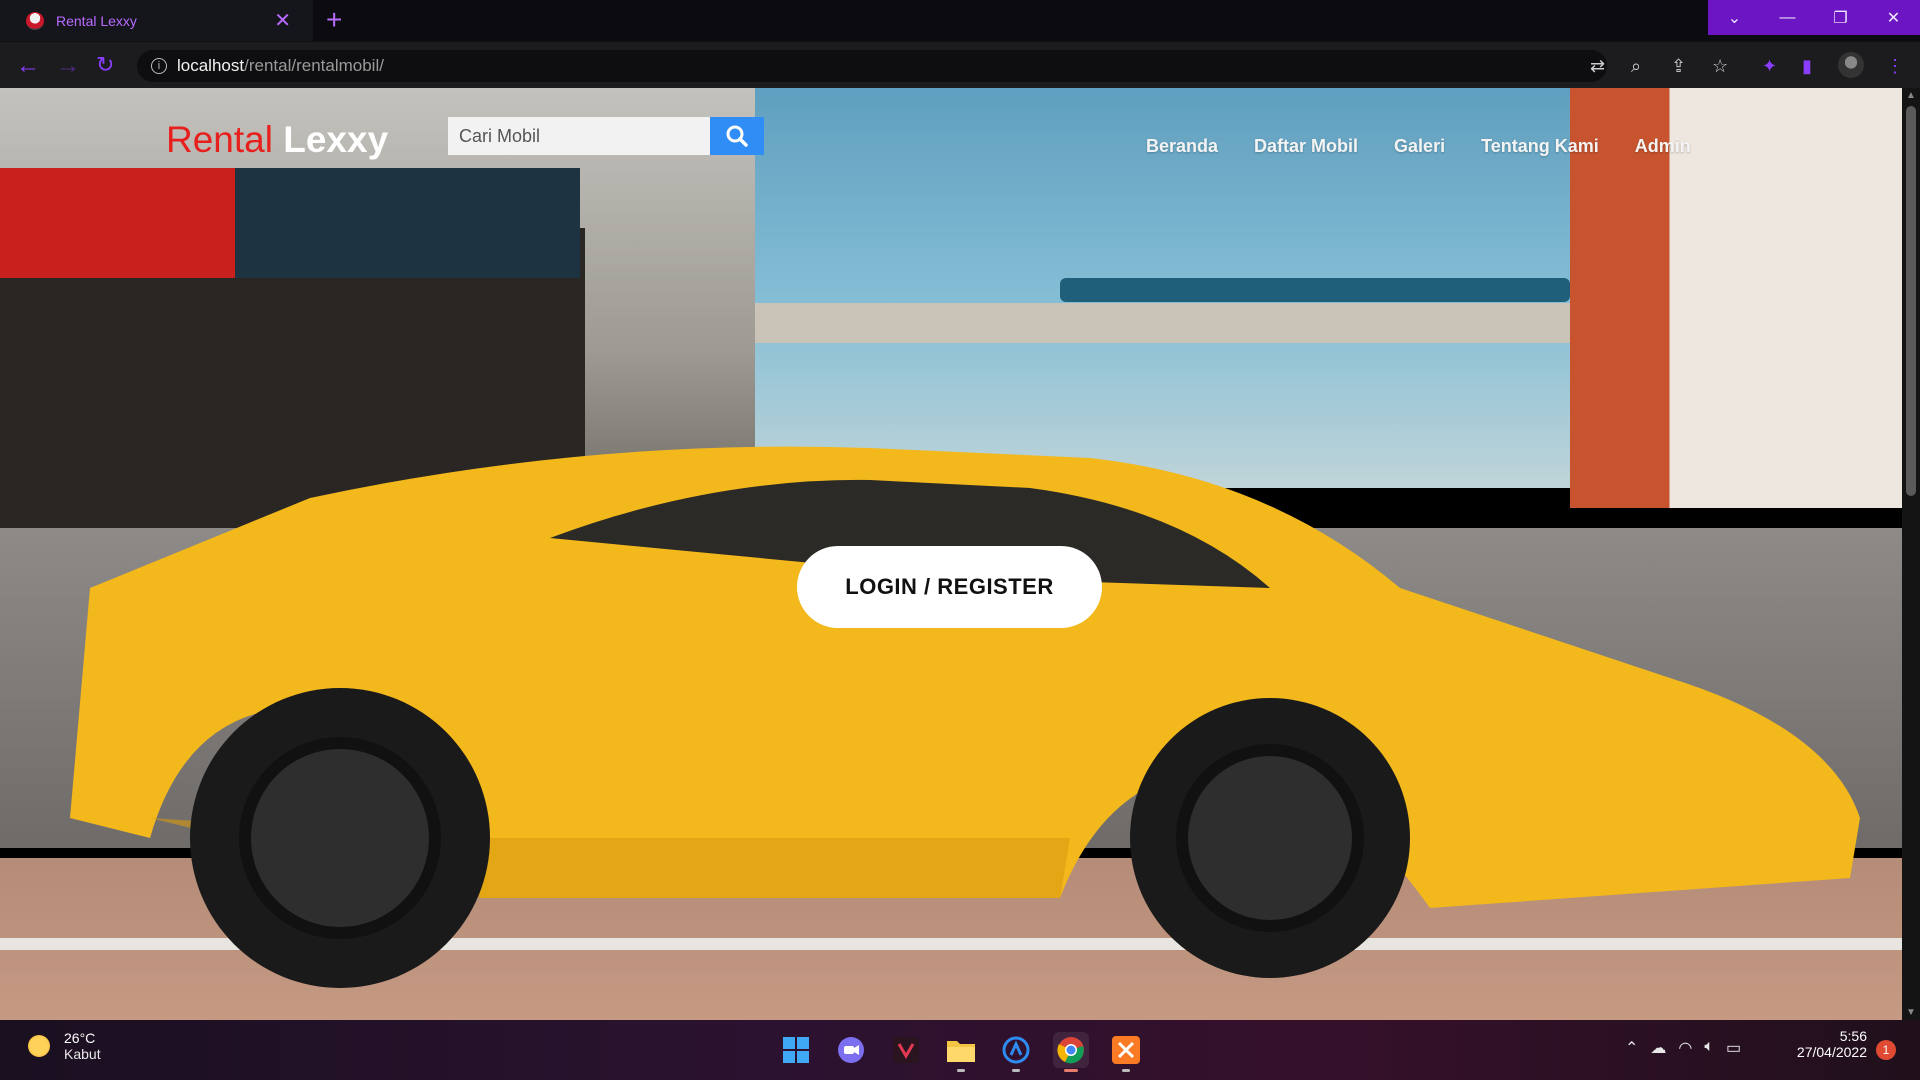  What do you see at coordinates (80, 1038) in the screenshot?
I see `weather-temp: 26°C` at bounding box center [80, 1038].